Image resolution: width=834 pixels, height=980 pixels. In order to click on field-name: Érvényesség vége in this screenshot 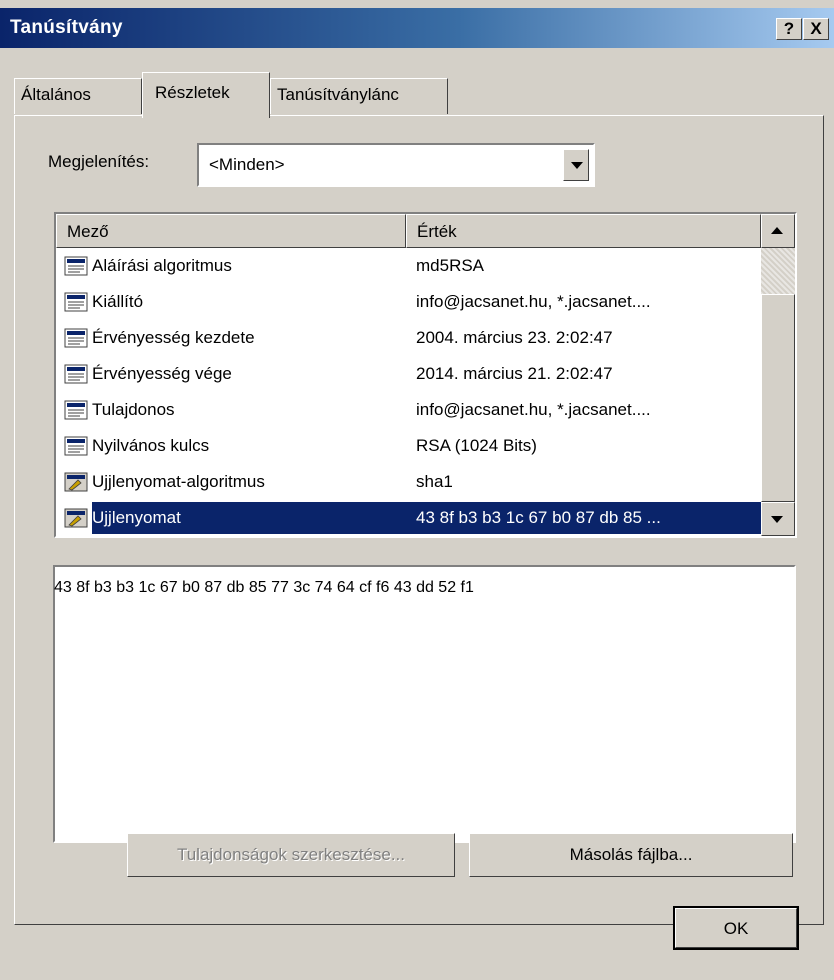, I will do `click(162, 373)`.